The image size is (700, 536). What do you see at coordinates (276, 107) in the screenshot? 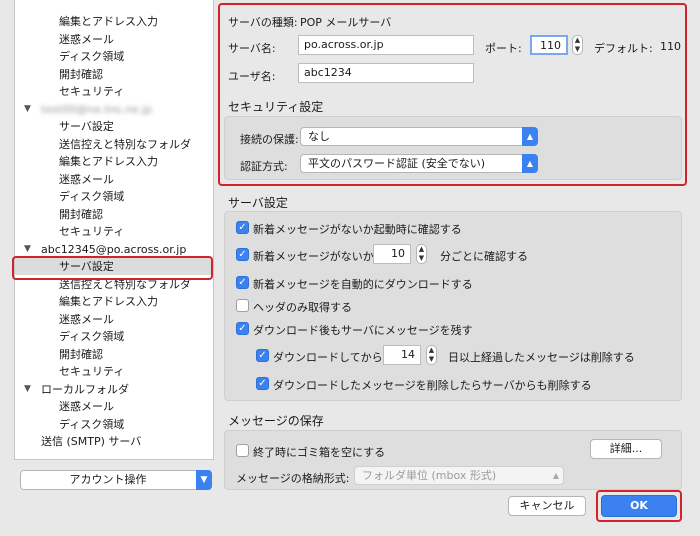
I see `security-settings-title: セキュリティ設定` at bounding box center [276, 107].